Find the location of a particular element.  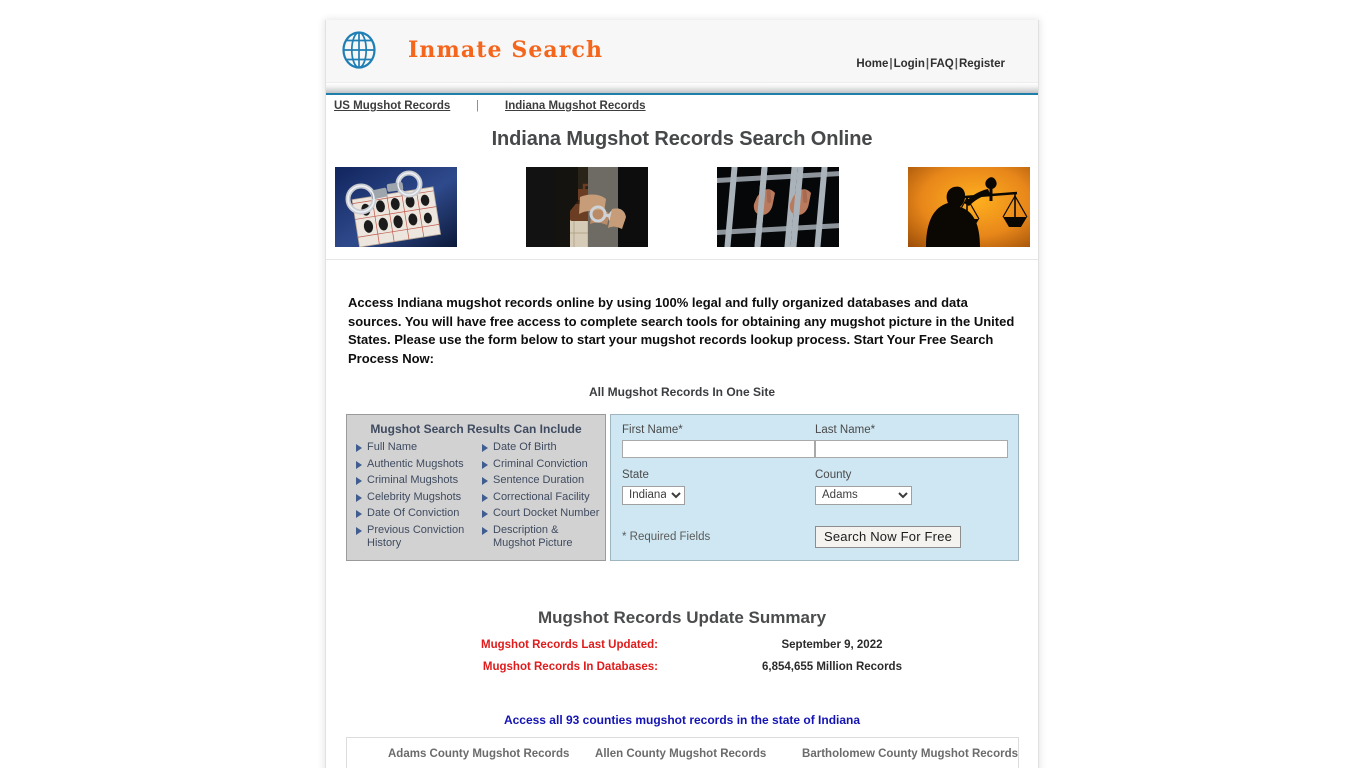

state-group: State Indiana is located at coordinates (718, 487).